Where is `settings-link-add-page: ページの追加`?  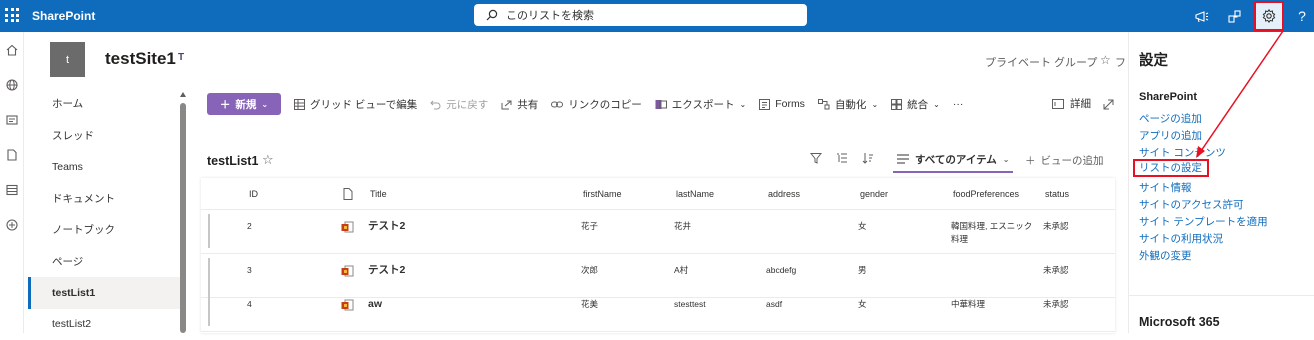 settings-link-add-page: ページの追加 is located at coordinates (1170, 118).